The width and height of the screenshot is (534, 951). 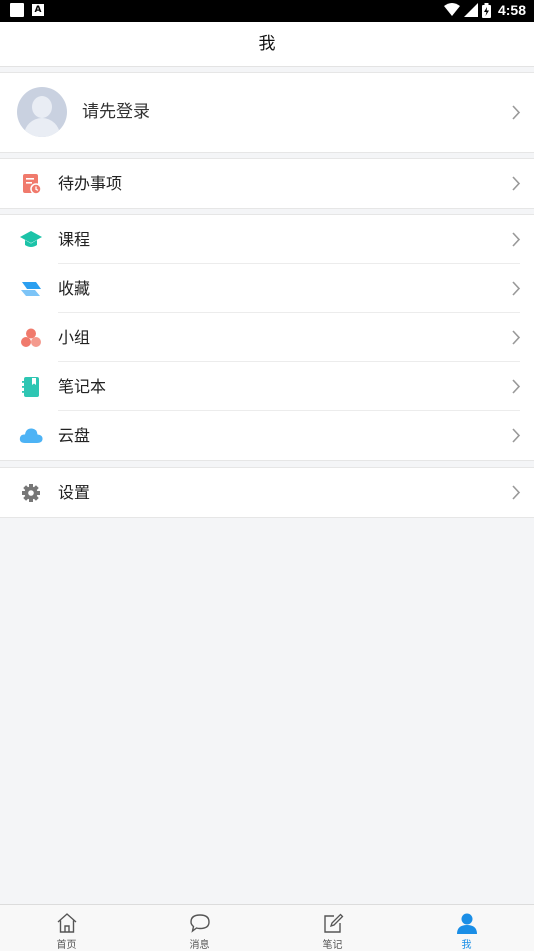 I want to click on message-icon, so click(x=200, y=923).